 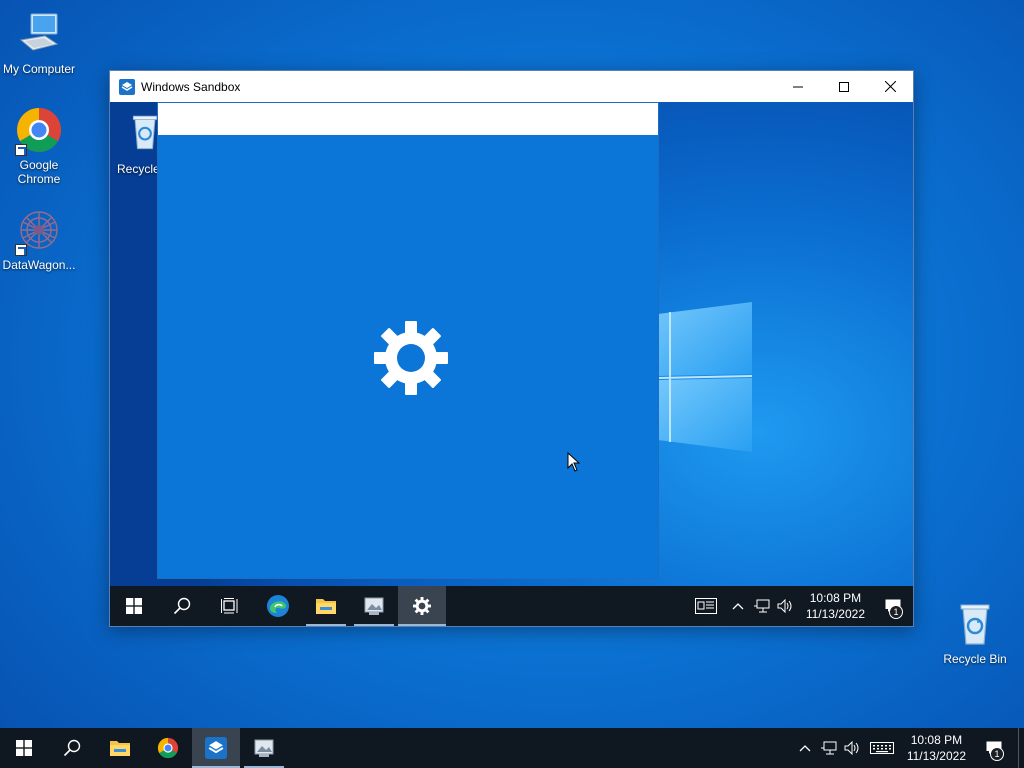 I want to click on sandbox-start-button, so click(x=134, y=606).